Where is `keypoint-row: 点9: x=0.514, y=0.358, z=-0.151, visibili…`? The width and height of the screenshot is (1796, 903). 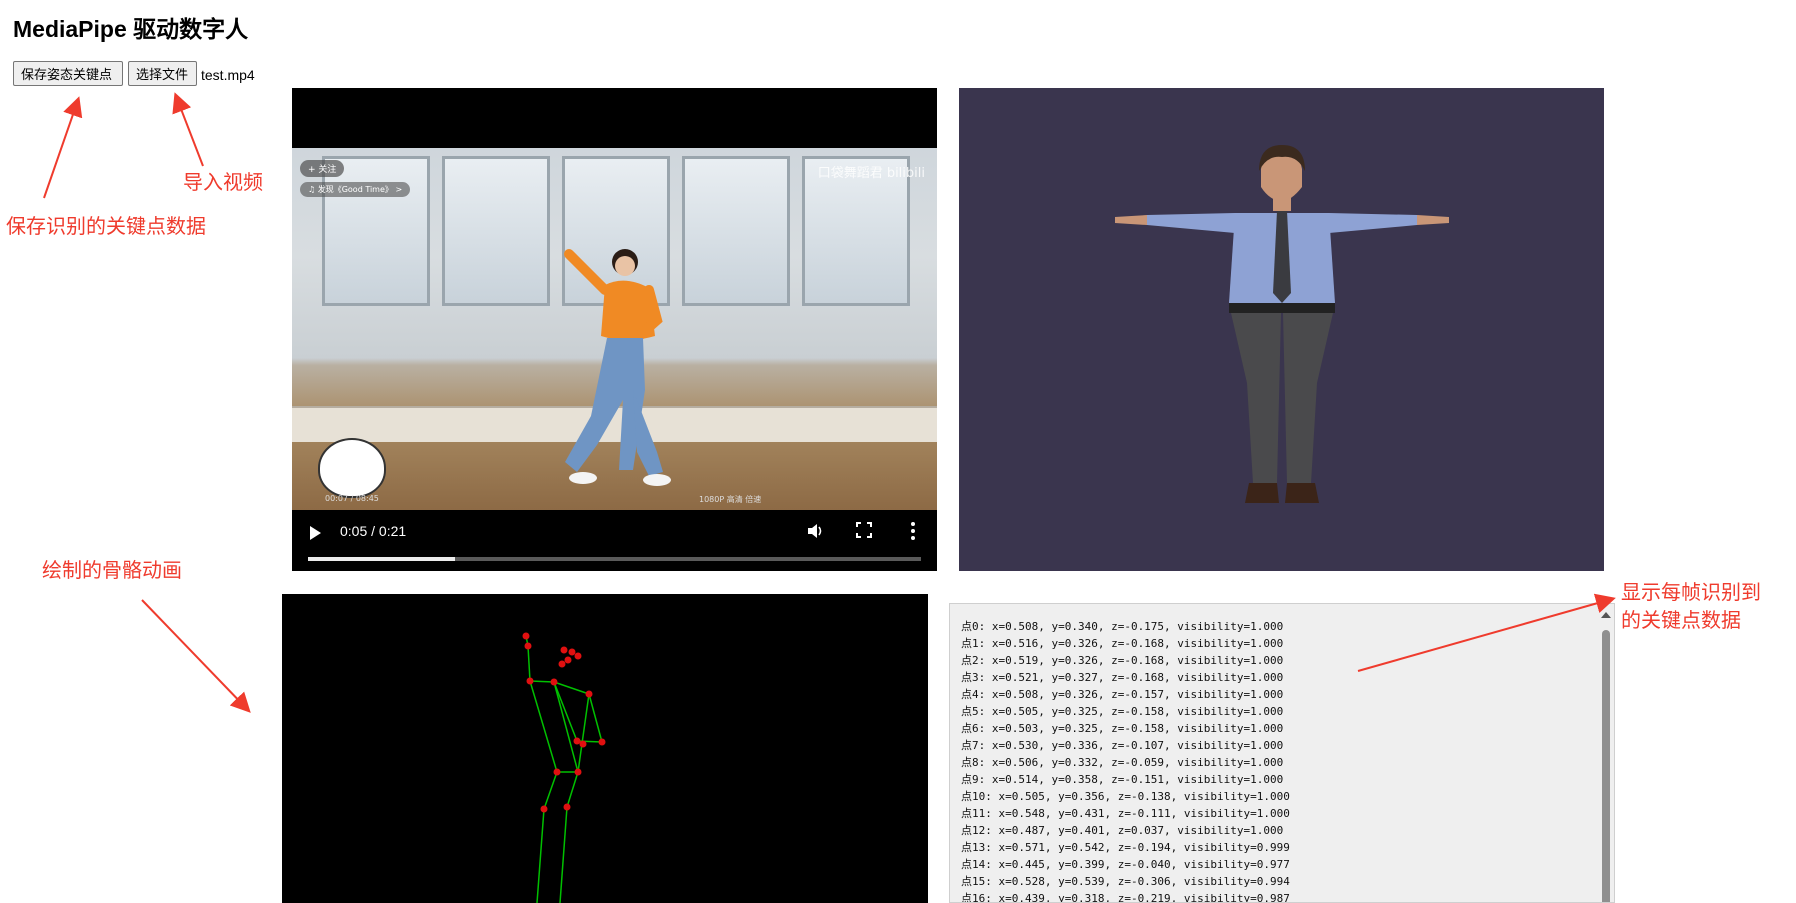
keypoint-row: 点9: x=0.514, y=0.358, z=-0.151, visibili… is located at coordinates (1122, 779).